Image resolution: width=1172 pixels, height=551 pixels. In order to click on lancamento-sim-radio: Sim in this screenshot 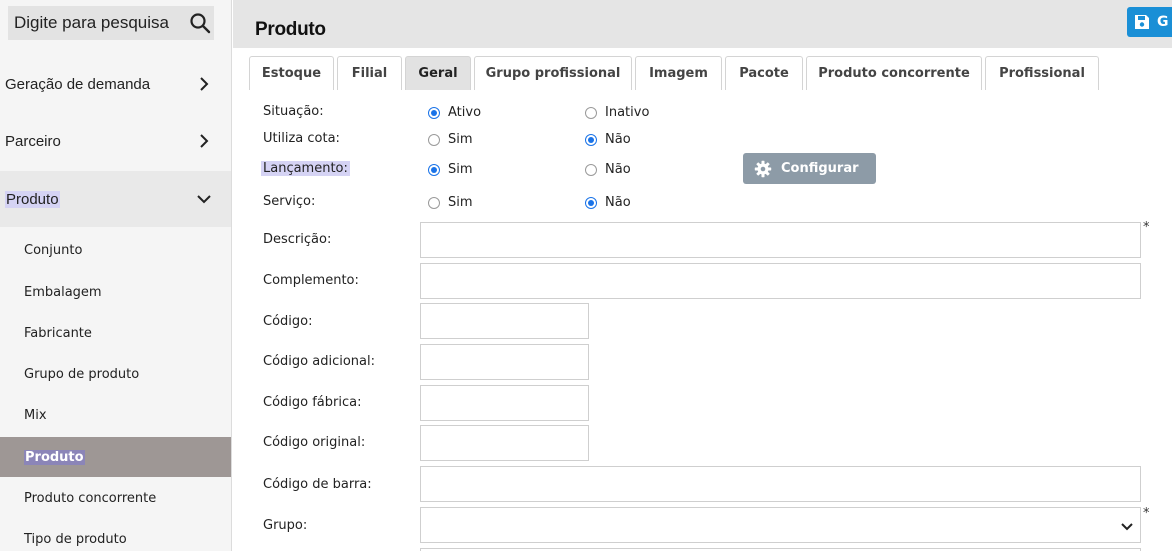, I will do `click(450, 169)`.